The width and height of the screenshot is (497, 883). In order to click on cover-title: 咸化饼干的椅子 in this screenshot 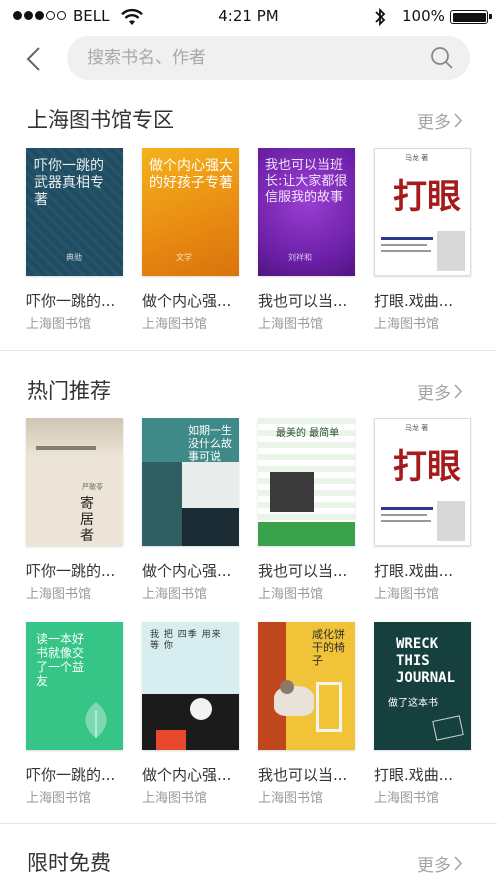, I will do `click(328, 647)`.